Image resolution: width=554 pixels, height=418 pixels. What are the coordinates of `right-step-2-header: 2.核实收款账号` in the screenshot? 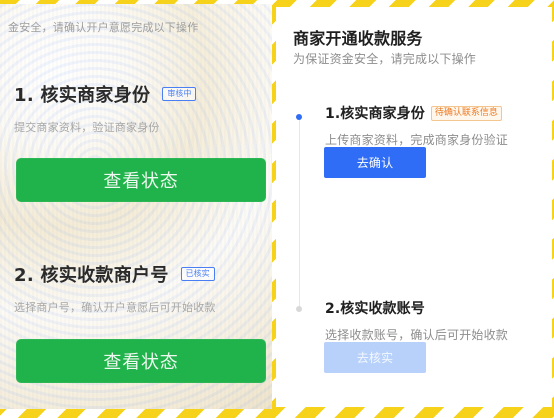 It's located at (416, 308).